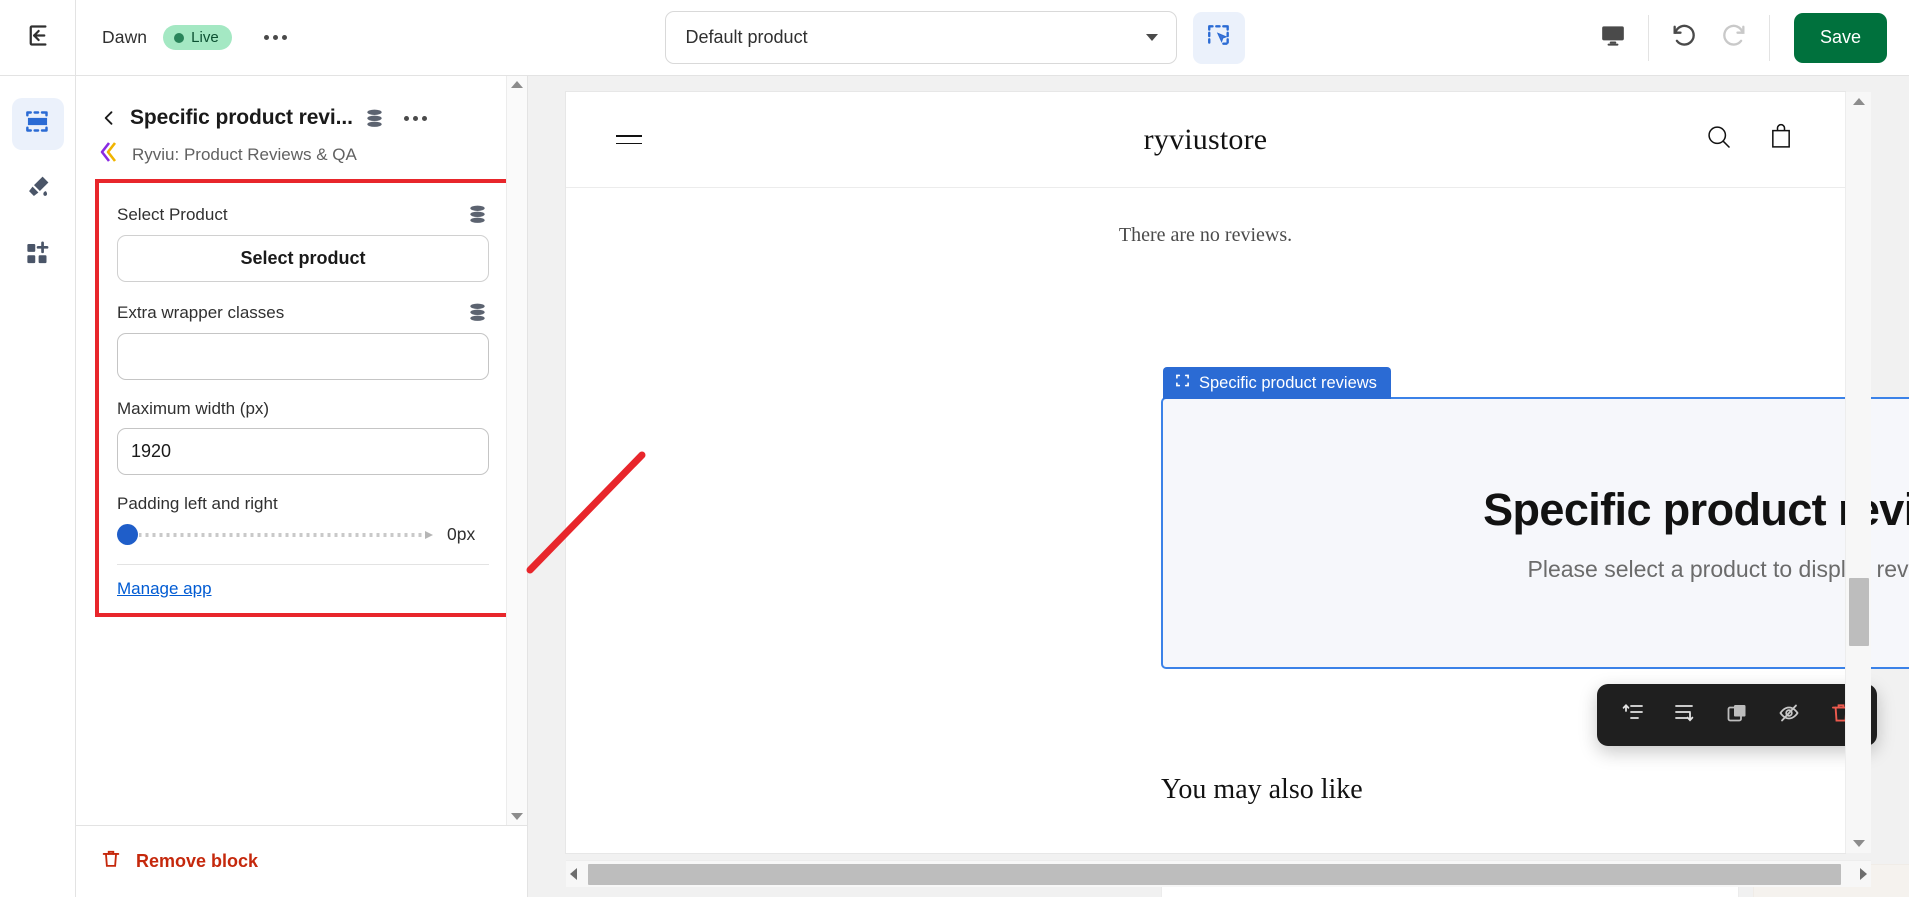 This screenshot has height=897, width=1909. I want to click on field-label-row: Padding left and right, so click(303, 504).